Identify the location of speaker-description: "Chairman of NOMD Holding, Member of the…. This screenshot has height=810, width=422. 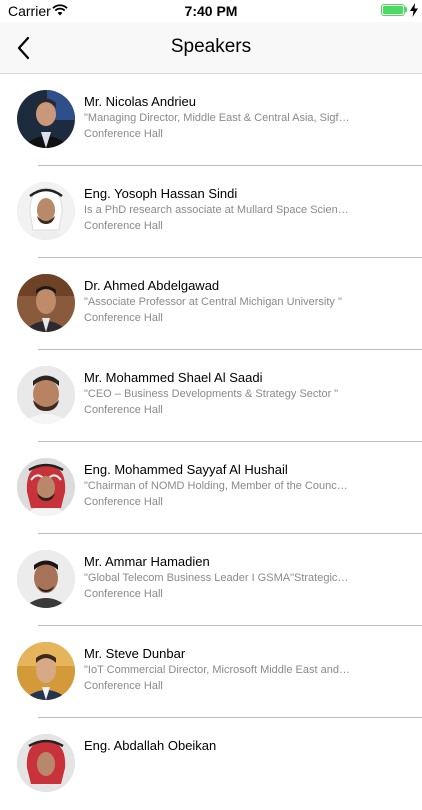
(217, 486).